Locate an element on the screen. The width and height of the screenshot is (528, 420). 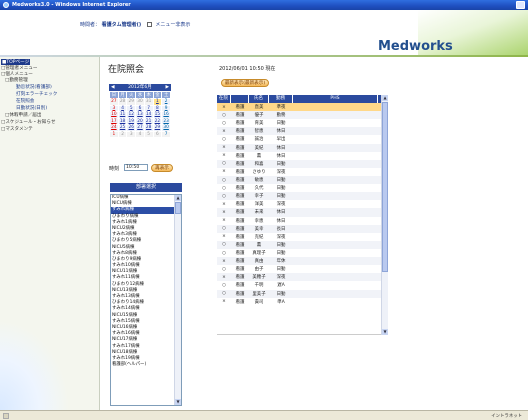
table-row: × 看護 智恵 休日 is located at coordinates (302, 131).